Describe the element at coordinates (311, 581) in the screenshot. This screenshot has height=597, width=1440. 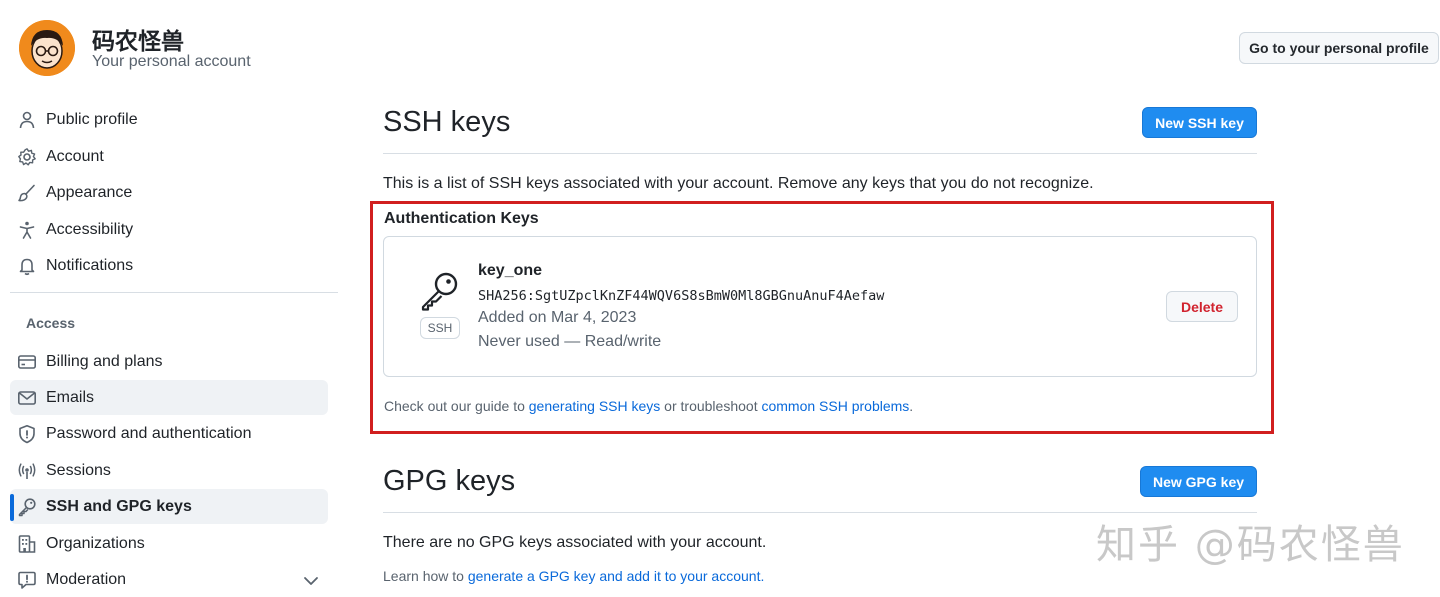
I see `chevron-down-icon` at that location.